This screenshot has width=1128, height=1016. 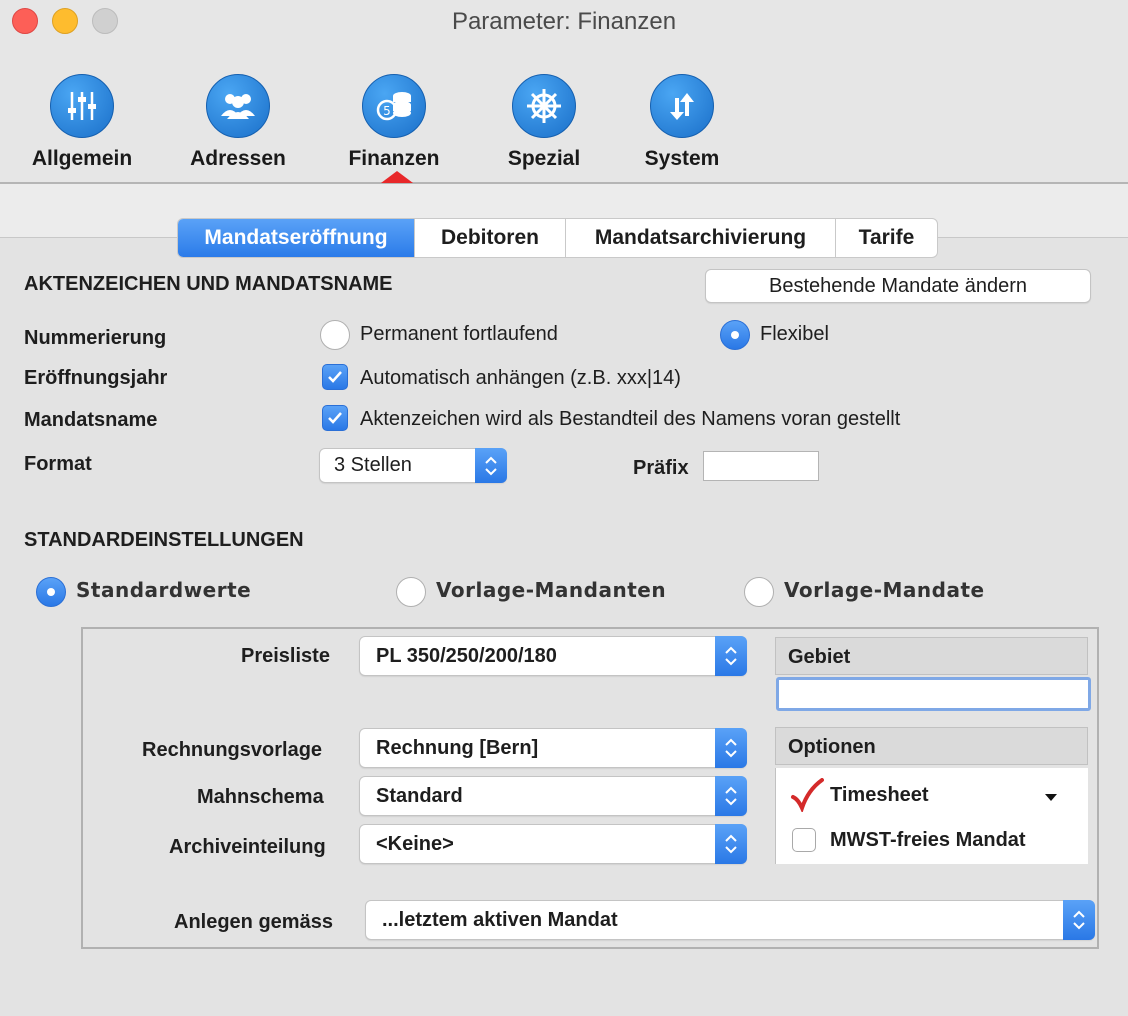 I want to click on coins-icon: 5, so click(x=394, y=106).